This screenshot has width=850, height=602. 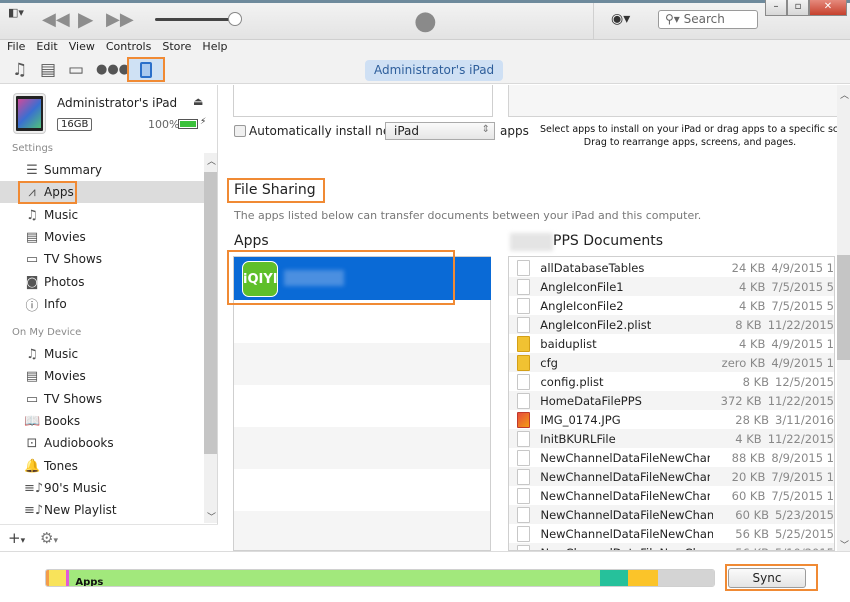 What do you see at coordinates (117, 103) in the screenshot?
I see `device-name: Administrator's iPad` at bounding box center [117, 103].